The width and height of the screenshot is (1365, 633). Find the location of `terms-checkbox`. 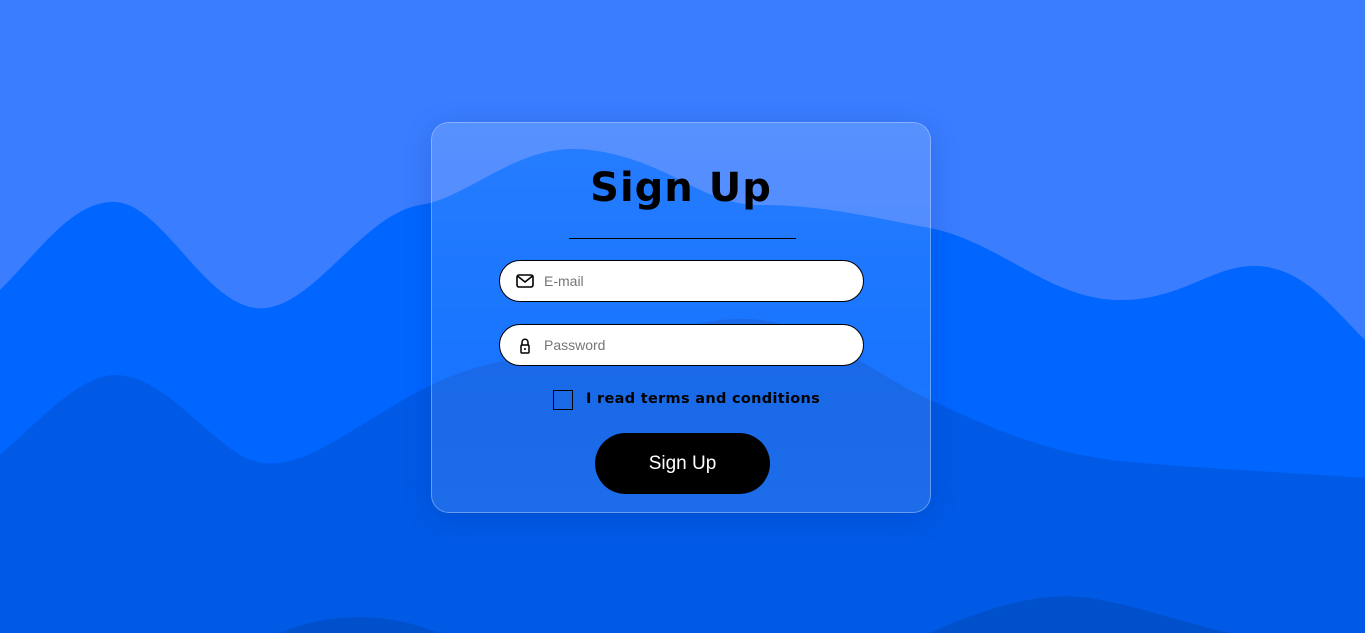

terms-checkbox is located at coordinates (563, 400).